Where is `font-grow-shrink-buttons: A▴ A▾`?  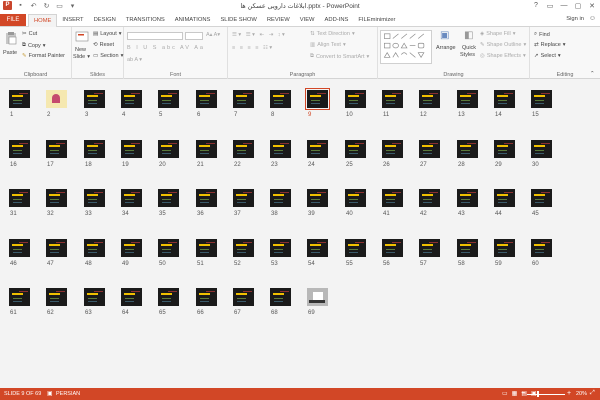 font-grow-shrink-buttons: A▴ A▾ is located at coordinates (213, 35).